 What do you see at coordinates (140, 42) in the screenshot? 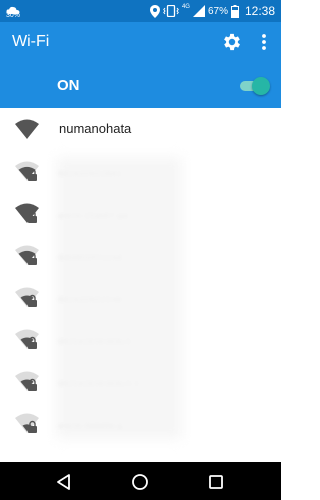
I see `app-bar: Wi-Fi` at bounding box center [140, 42].